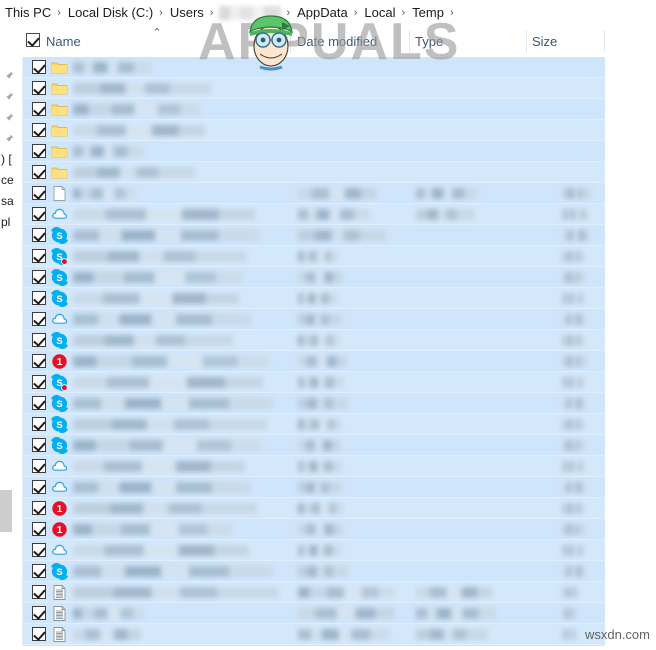  I want to click on sort-ascending-icon: ⌃, so click(157, 33).